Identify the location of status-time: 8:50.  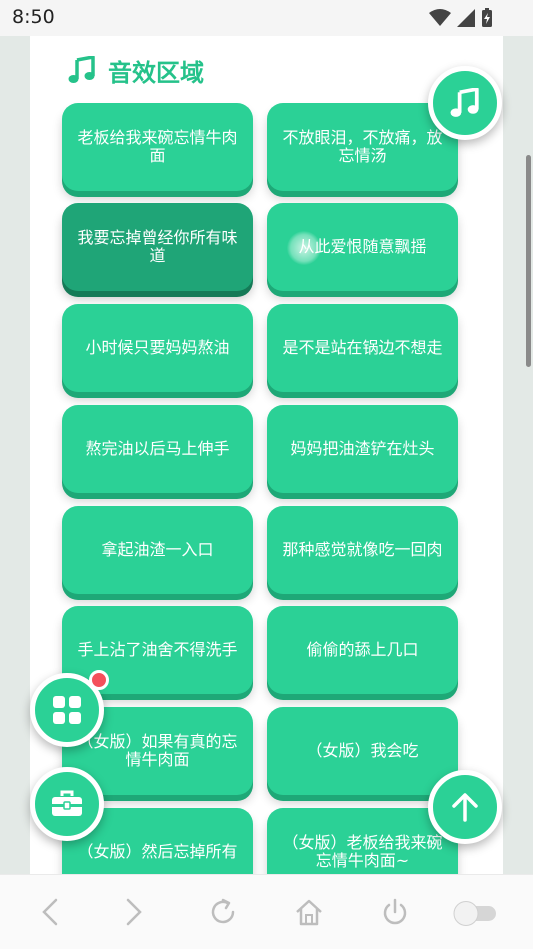
(33, 17).